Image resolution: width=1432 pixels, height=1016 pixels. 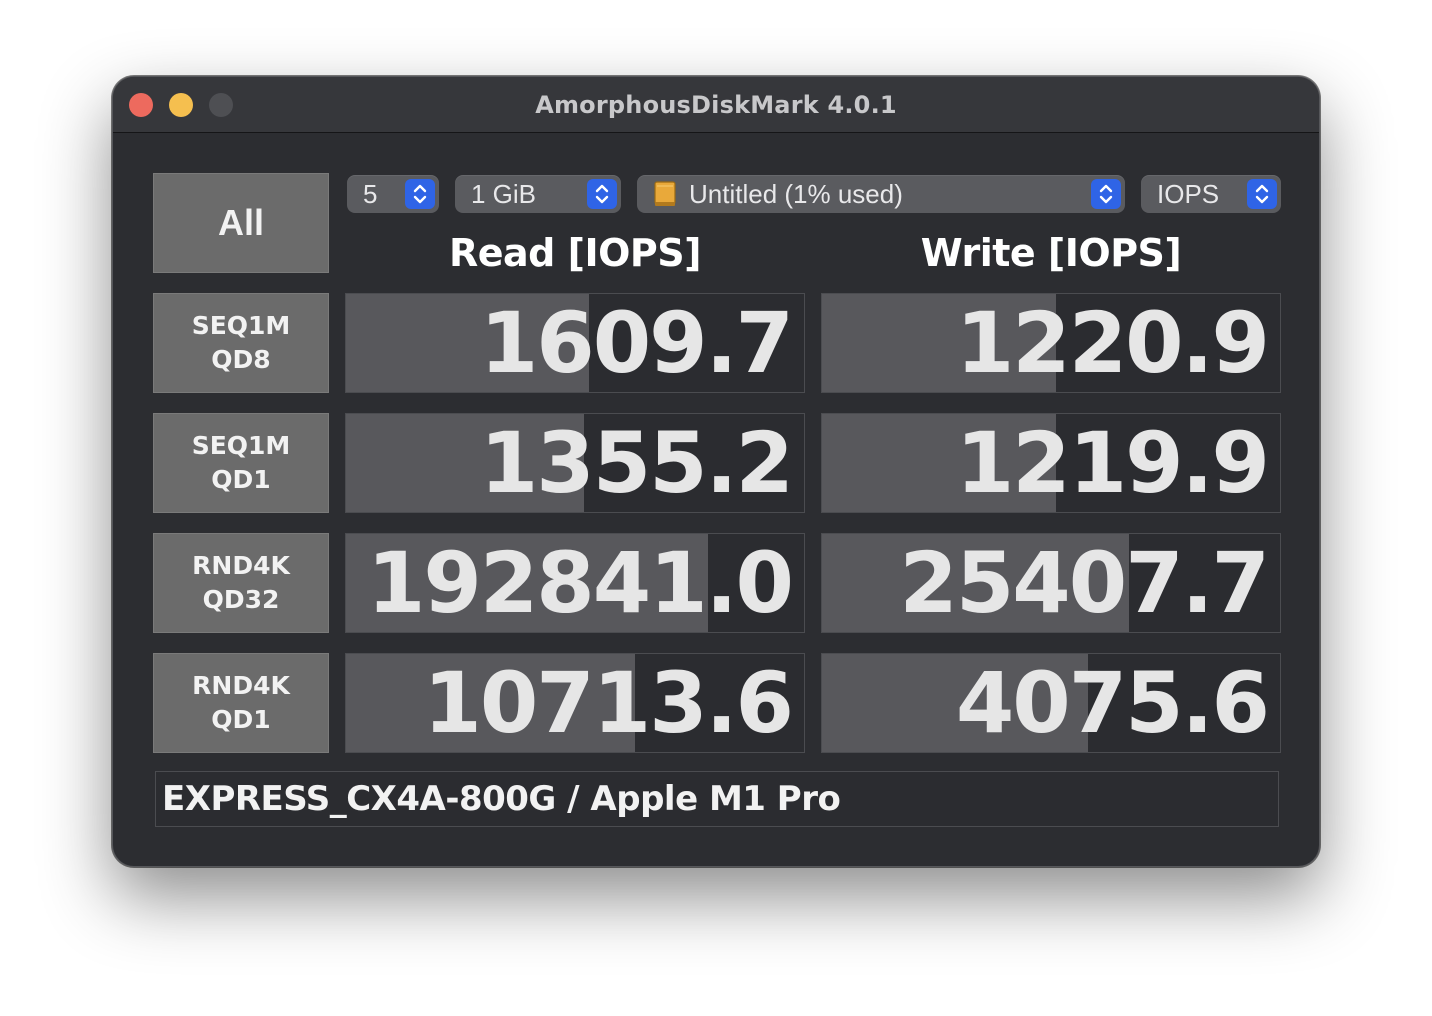 What do you see at coordinates (241, 583) in the screenshot?
I see `test-button-rnd4k-qd32: RND4K QD32` at bounding box center [241, 583].